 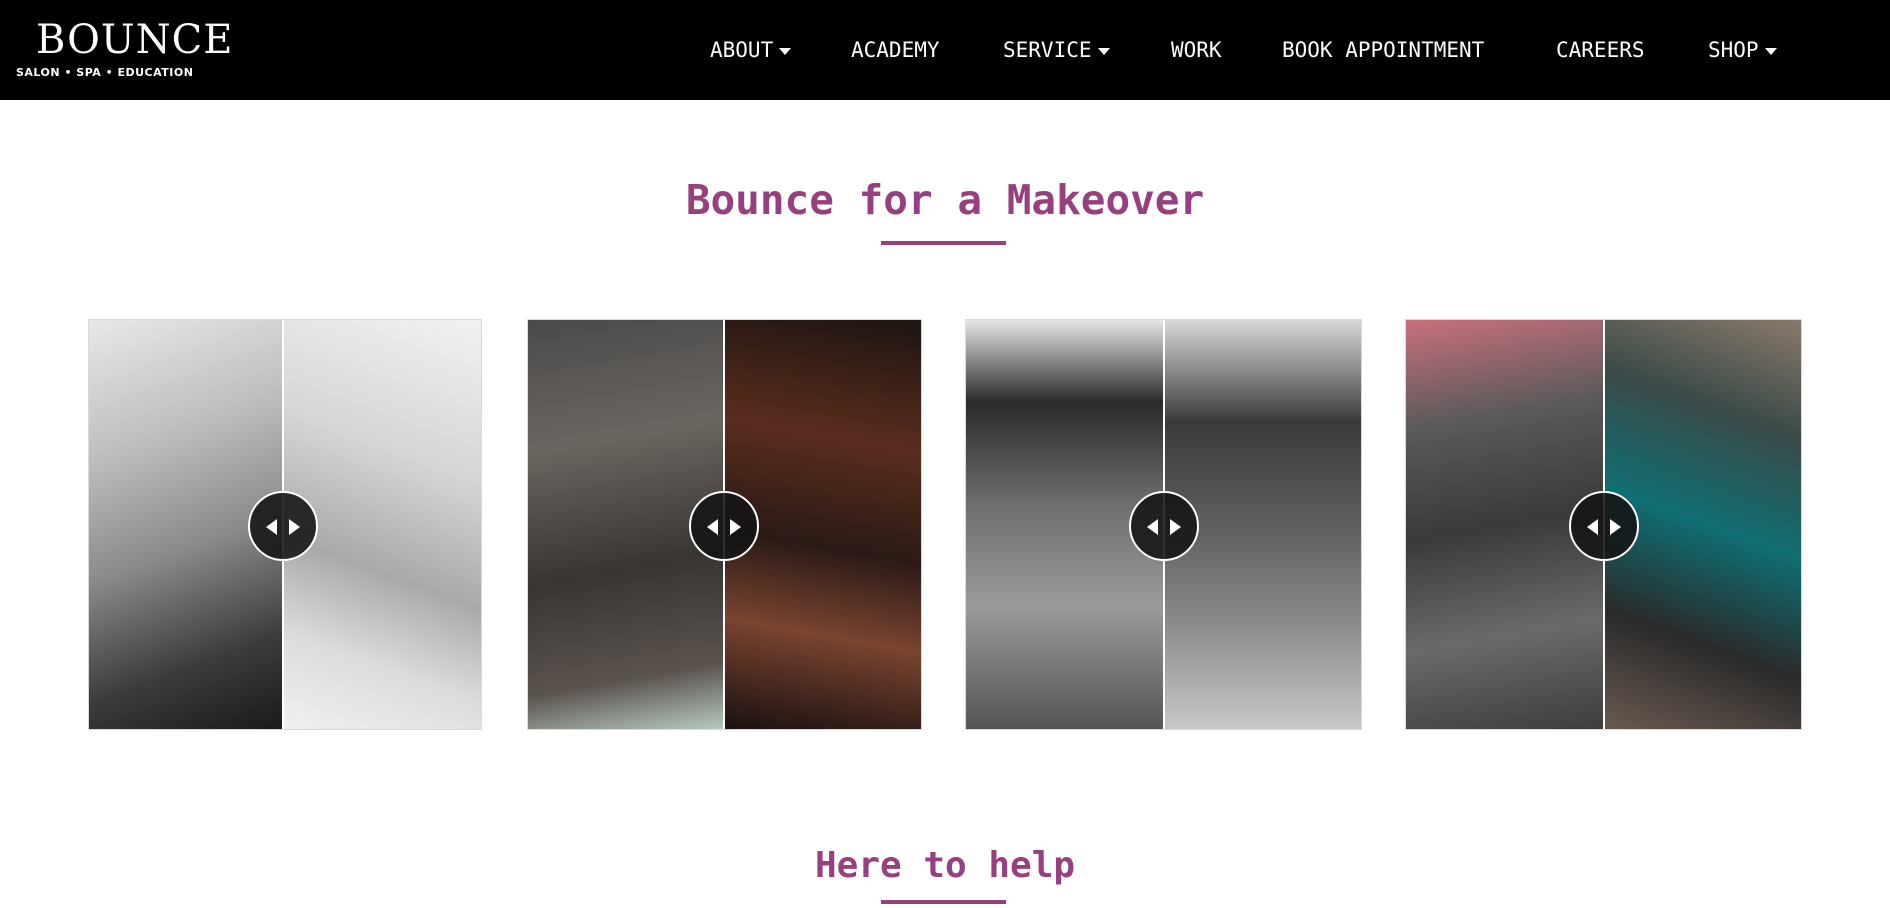 I want to click on nav-item-about: ABOUT, so click(x=751, y=50).